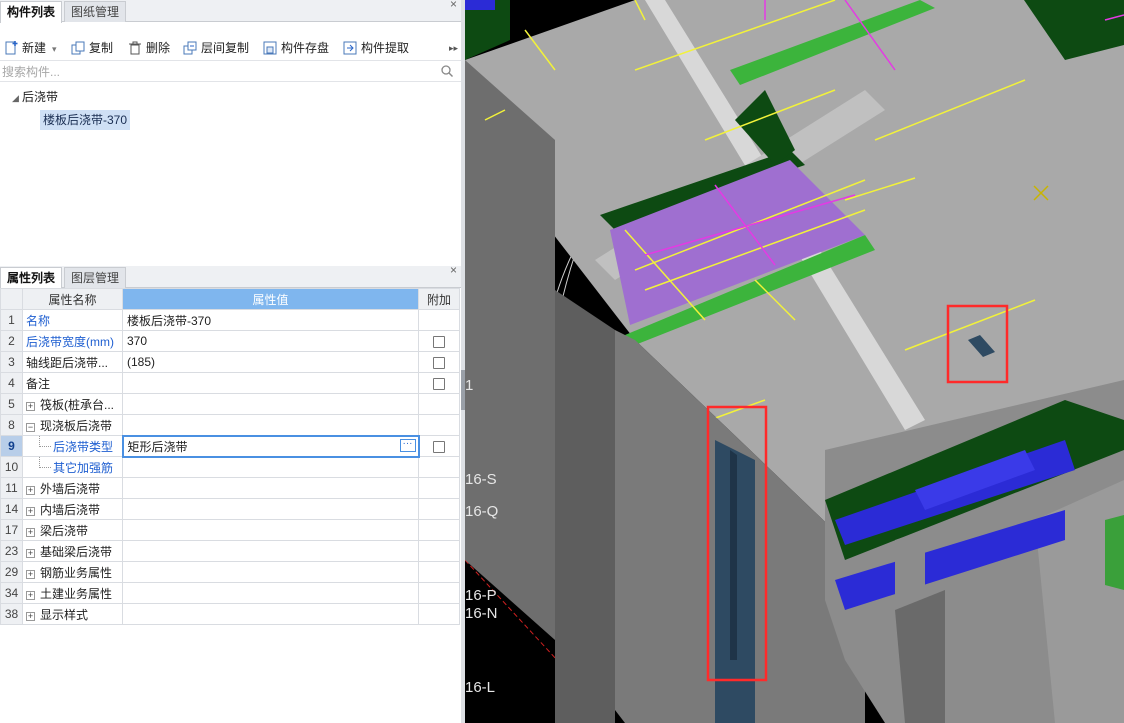 Image resolution: width=1124 pixels, height=723 pixels. I want to click on property-row: 14 + 内墙后浇带, so click(230, 509).